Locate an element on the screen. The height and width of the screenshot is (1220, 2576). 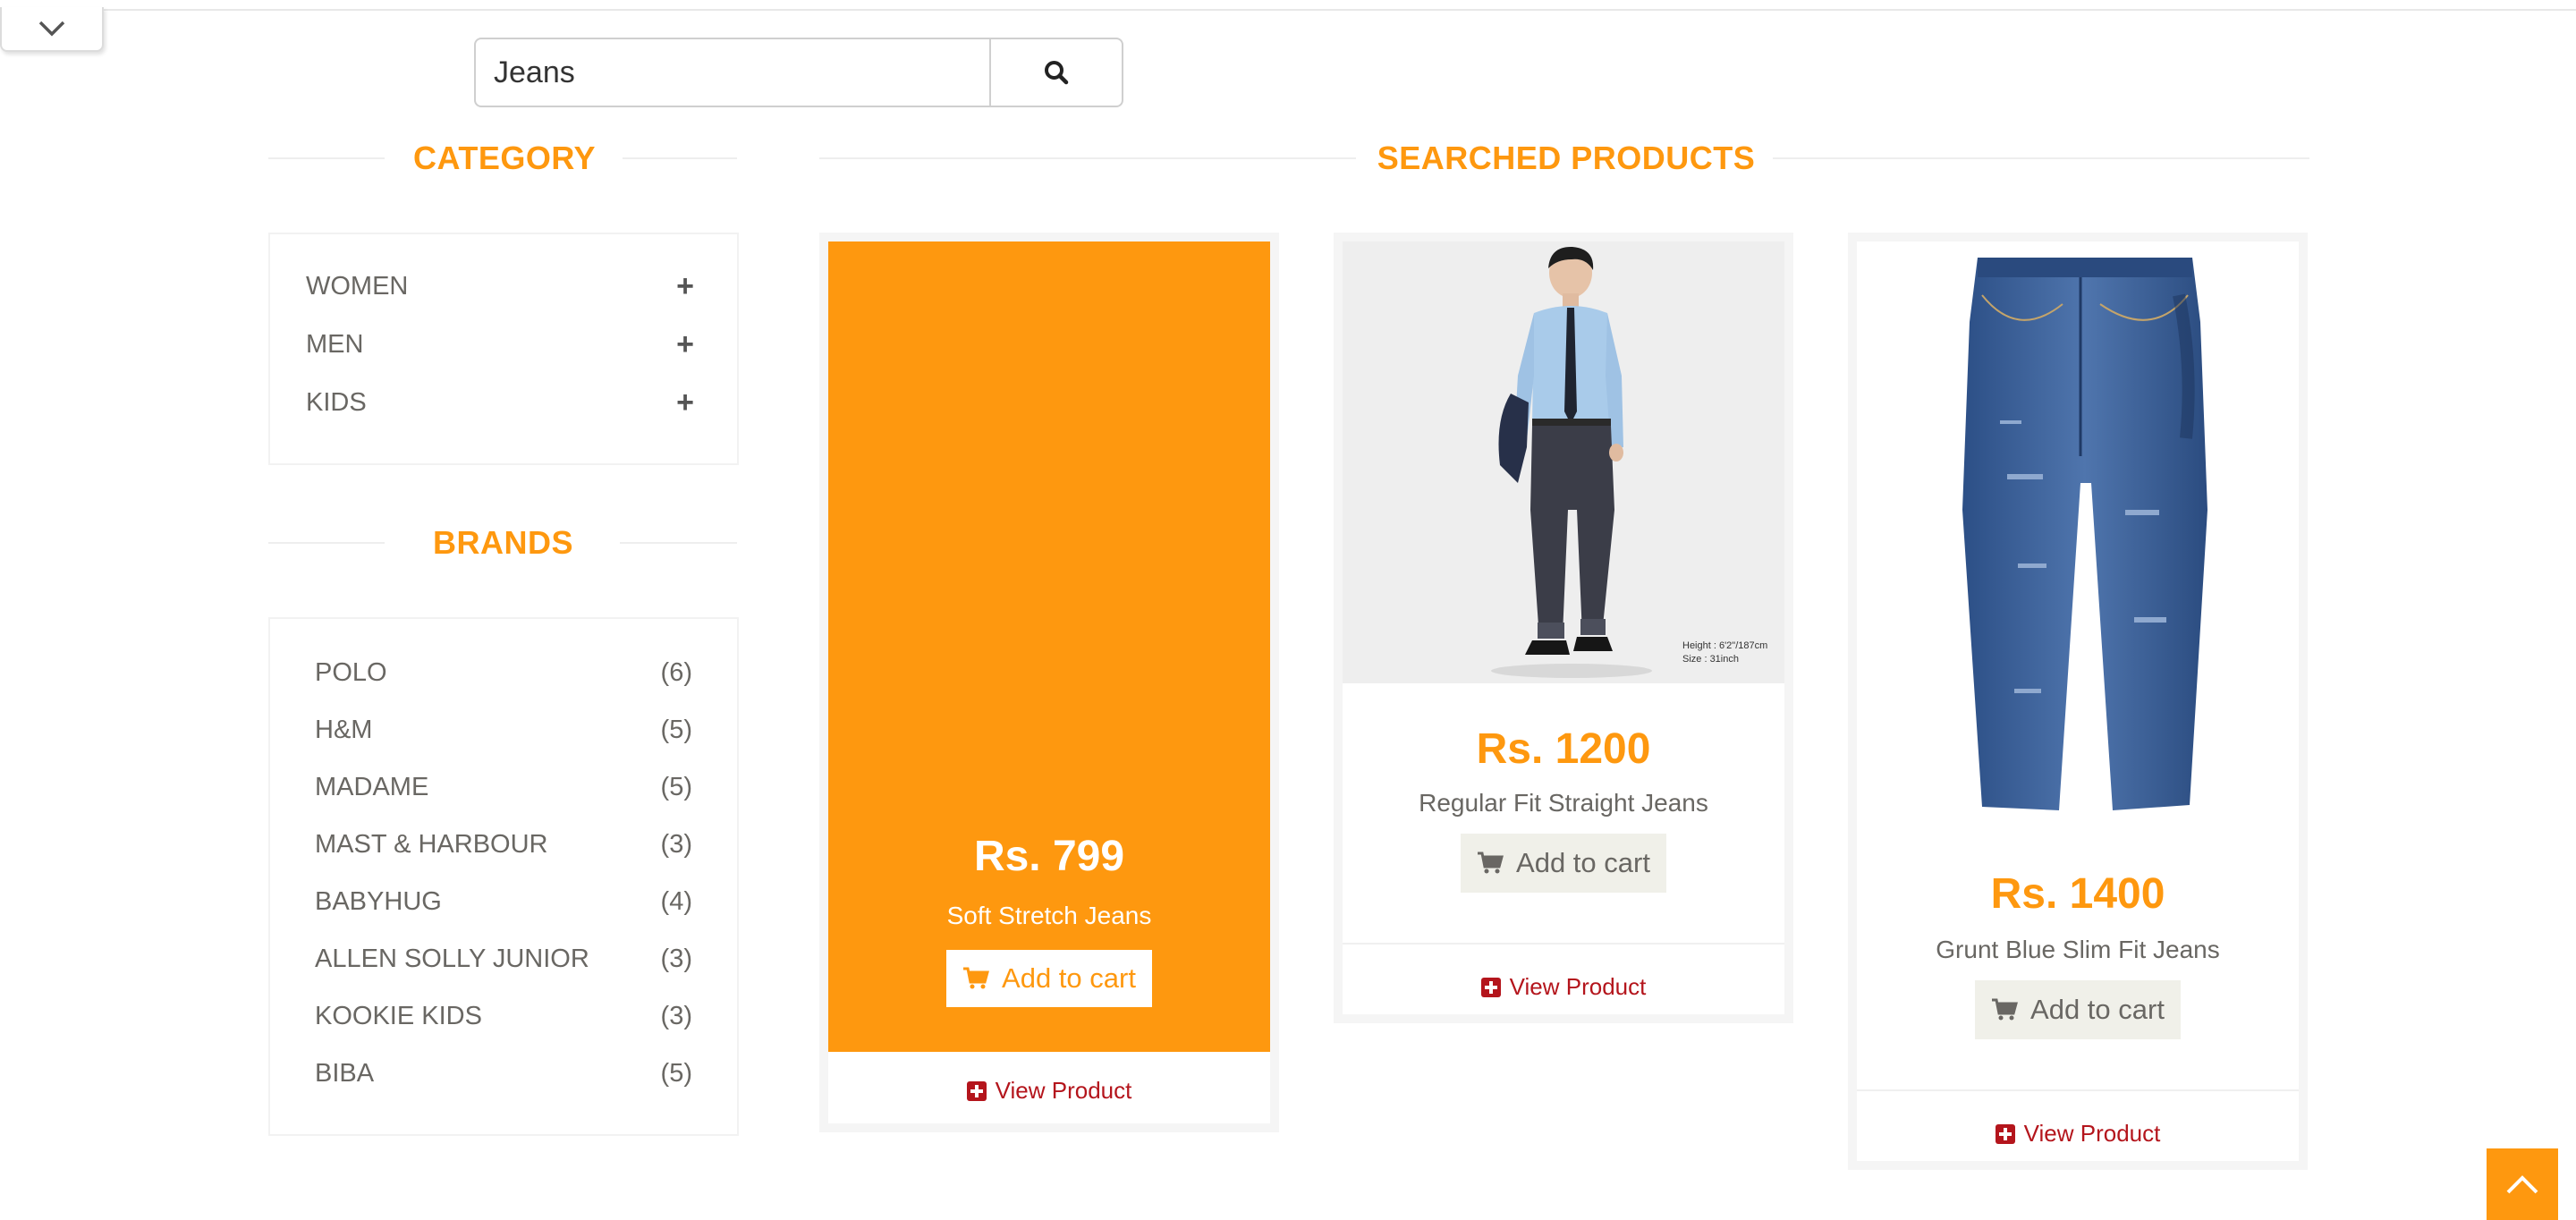
searched-products-heading: SEARCHED PRODUCTS is located at coordinates (1564, 158).